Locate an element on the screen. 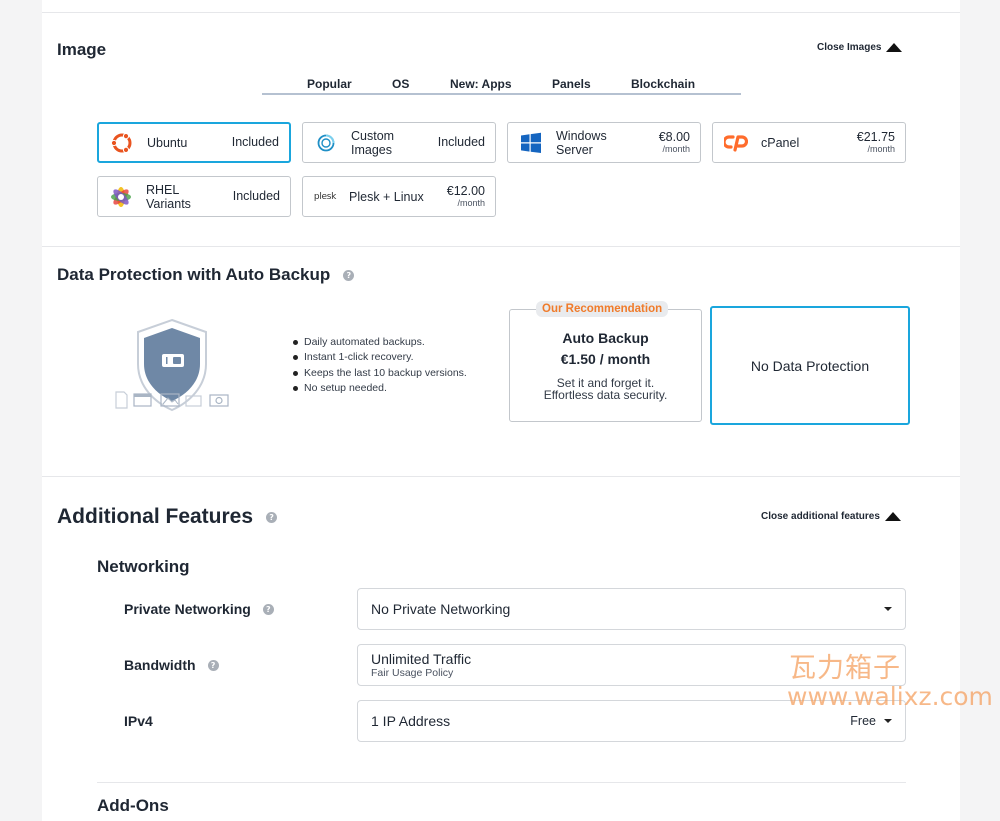 The height and width of the screenshot is (821, 1000). no-protection-label: No Data Protection is located at coordinates (810, 365).